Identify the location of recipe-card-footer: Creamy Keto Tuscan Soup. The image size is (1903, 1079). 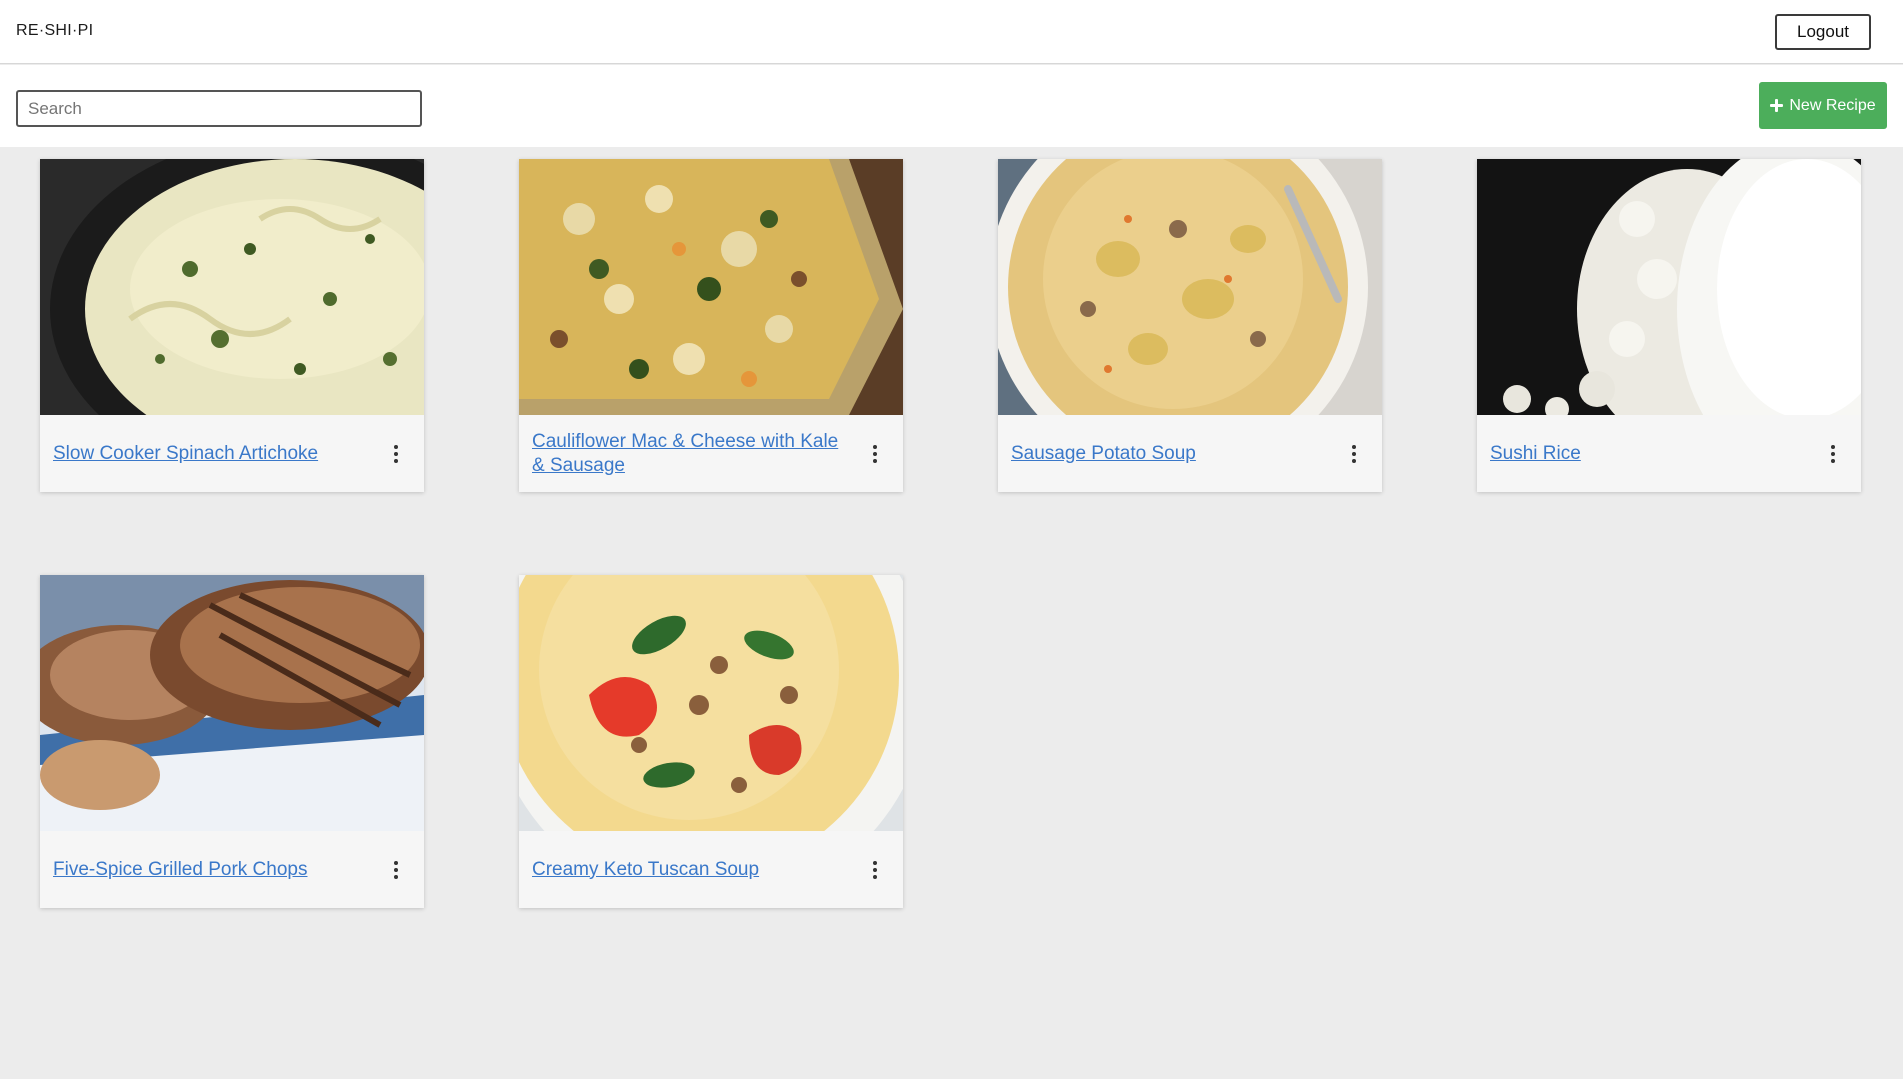
(711, 869).